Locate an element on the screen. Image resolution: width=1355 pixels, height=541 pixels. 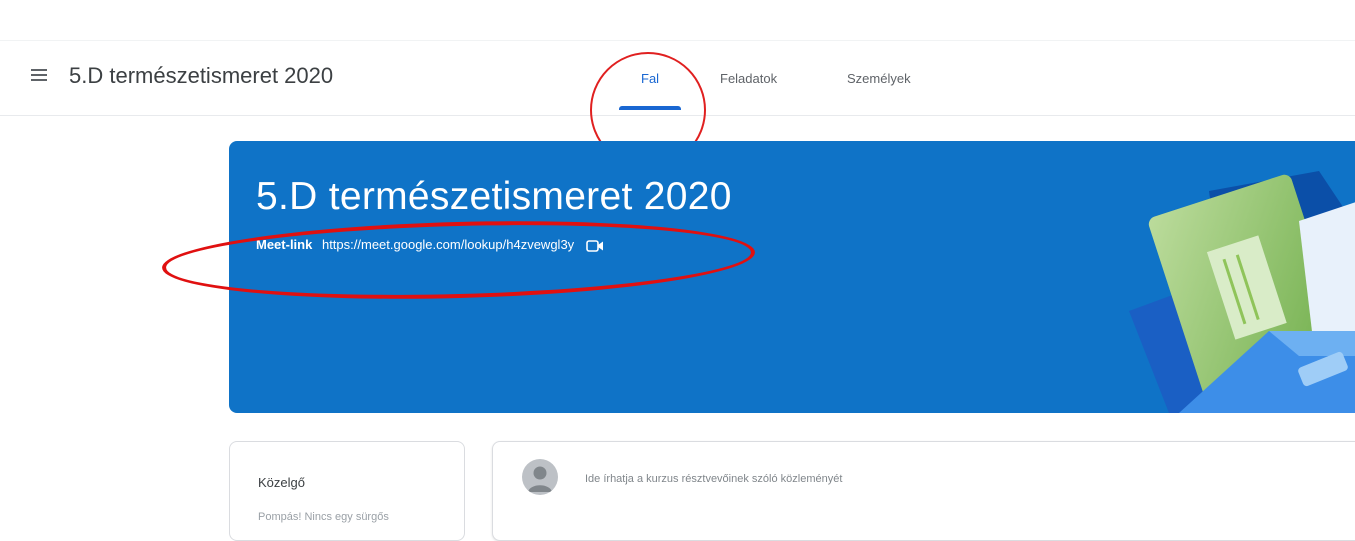
hamburger-menu-icon is located at coordinates (39, 76).